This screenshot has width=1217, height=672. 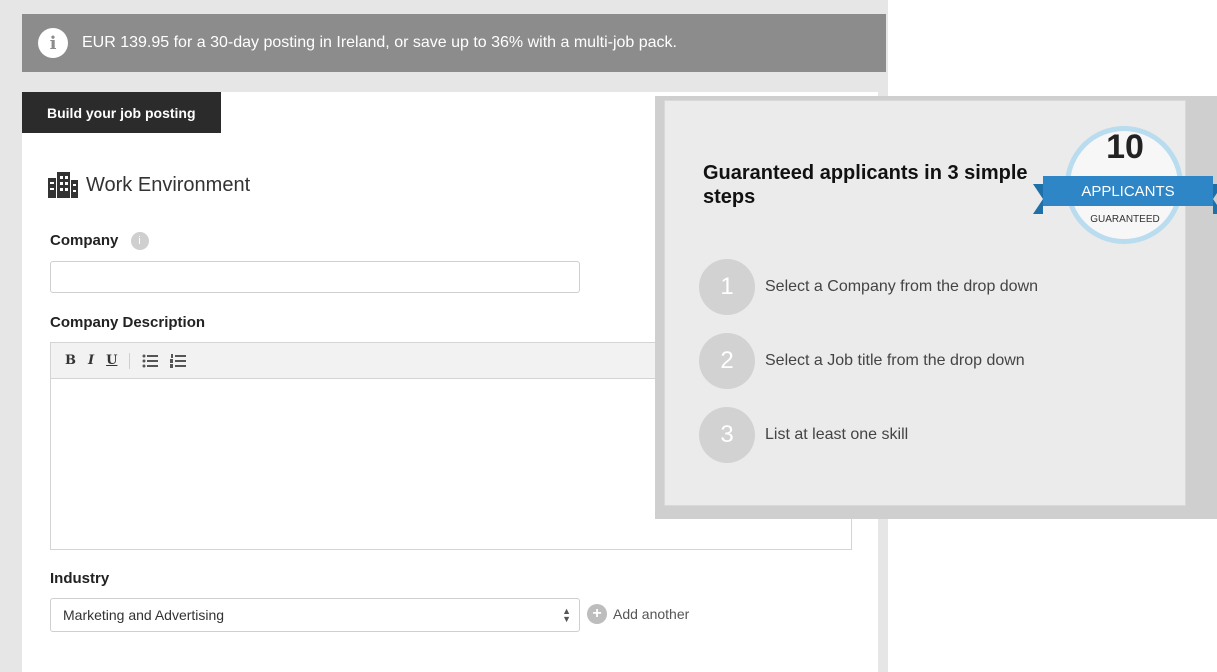 I want to click on add-another-label: Add another, so click(x=651, y=614).